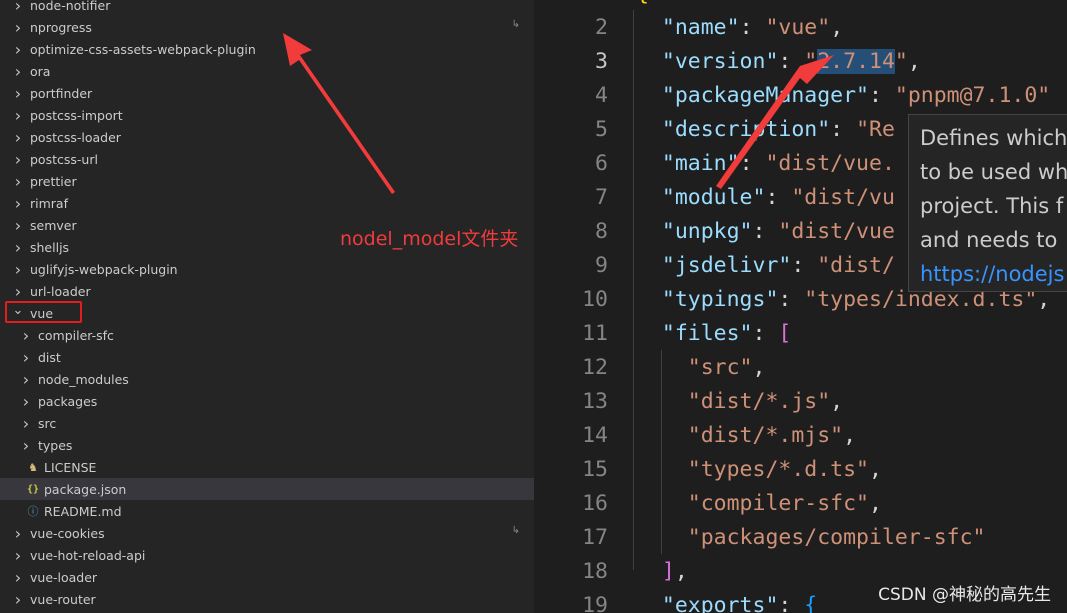  Describe the element at coordinates (800, 538) in the screenshot. I see `code-line: 17 "packages/compiler-sfc"` at that location.